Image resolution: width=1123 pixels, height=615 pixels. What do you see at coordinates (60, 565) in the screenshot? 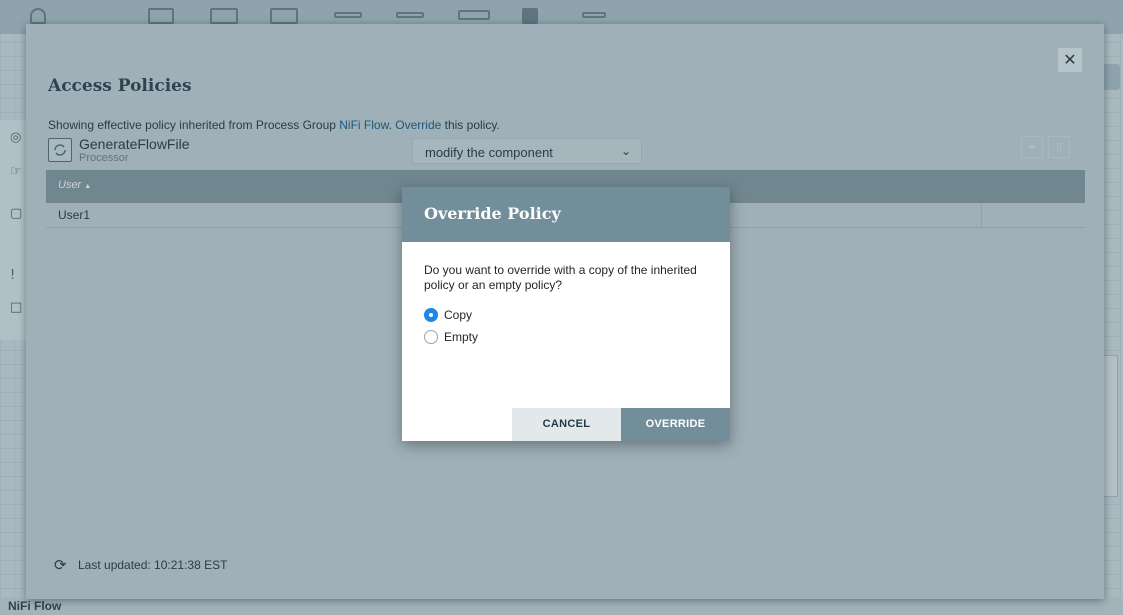
I see `refresh-icon: ⟳` at bounding box center [60, 565].